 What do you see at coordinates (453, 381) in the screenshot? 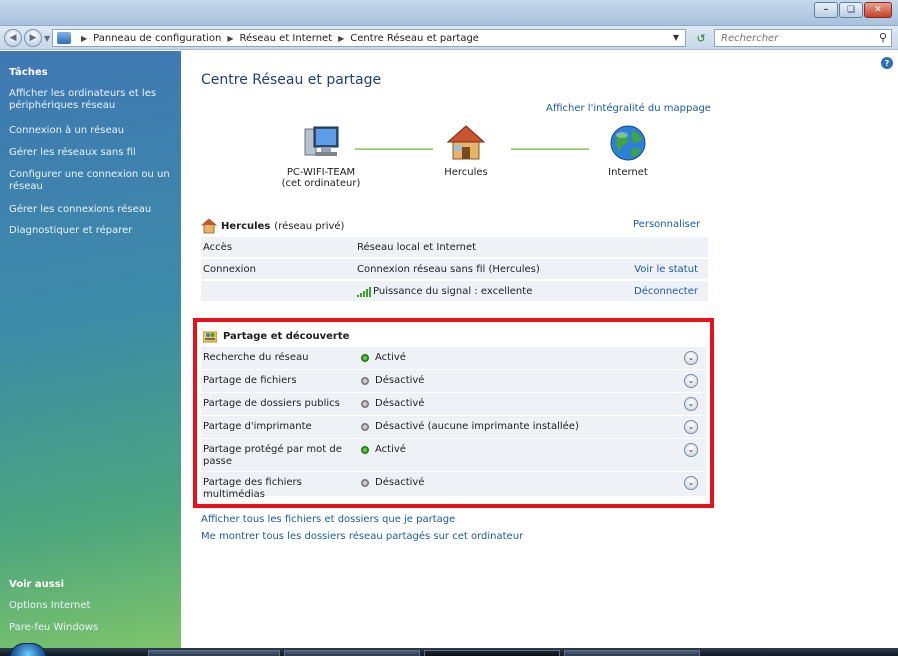
I see `sharing-row-file-sharing: Partage de fichiers Désactivé ⌄` at bounding box center [453, 381].